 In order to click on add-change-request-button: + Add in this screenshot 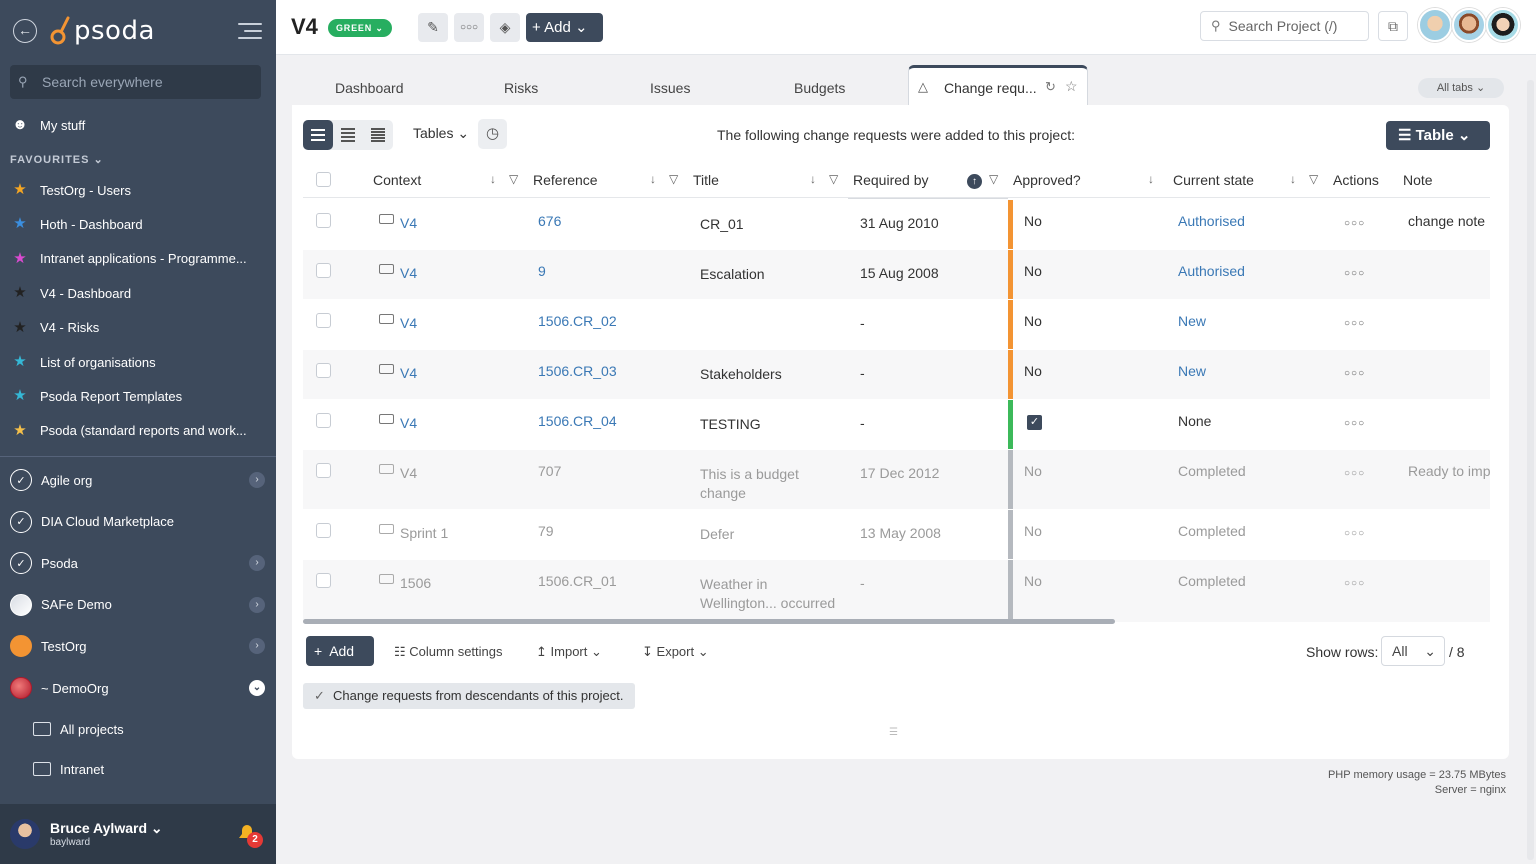, I will do `click(340, 651)`.